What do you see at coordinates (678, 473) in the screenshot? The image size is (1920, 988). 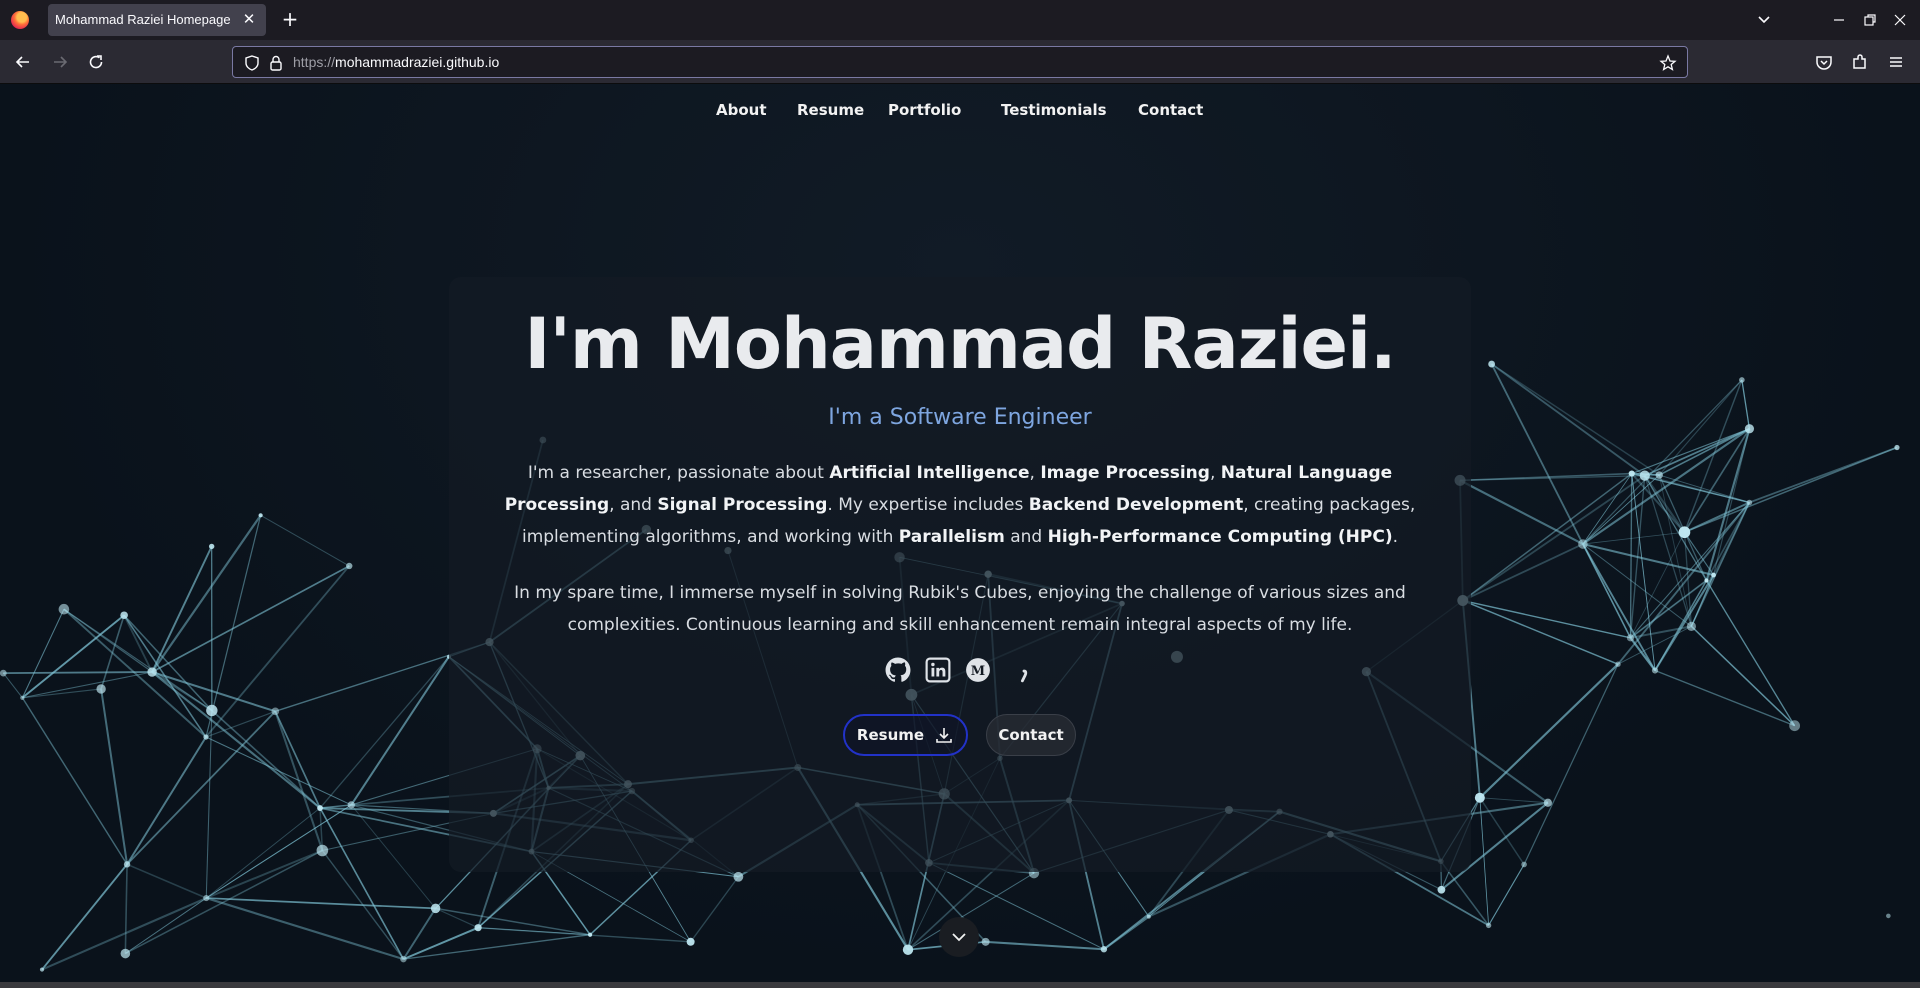 I see `intro-text: I'm a researcher, passionate about` at bounding box center [678, 473].